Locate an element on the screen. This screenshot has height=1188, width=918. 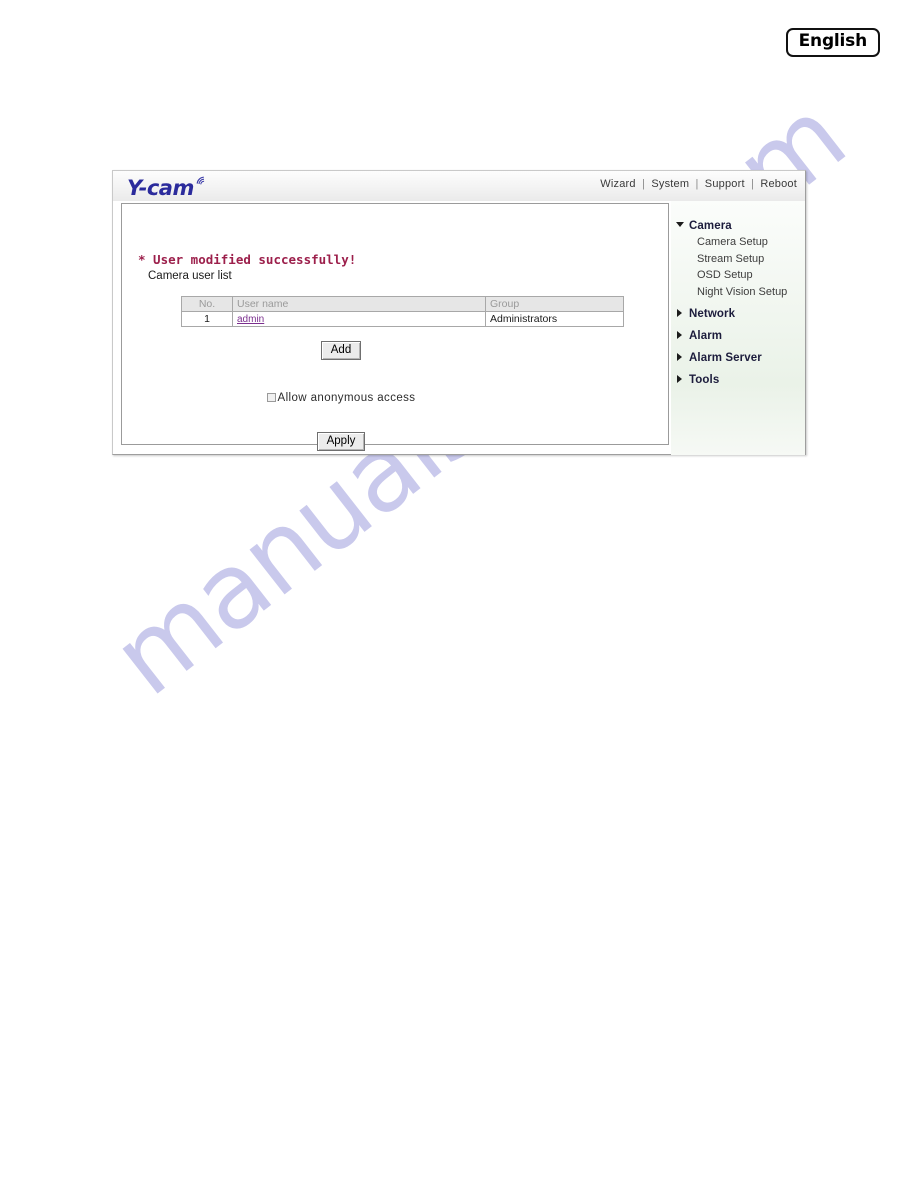
sidebar-group-label-tools: Tools is located at coordinates (704, 380).